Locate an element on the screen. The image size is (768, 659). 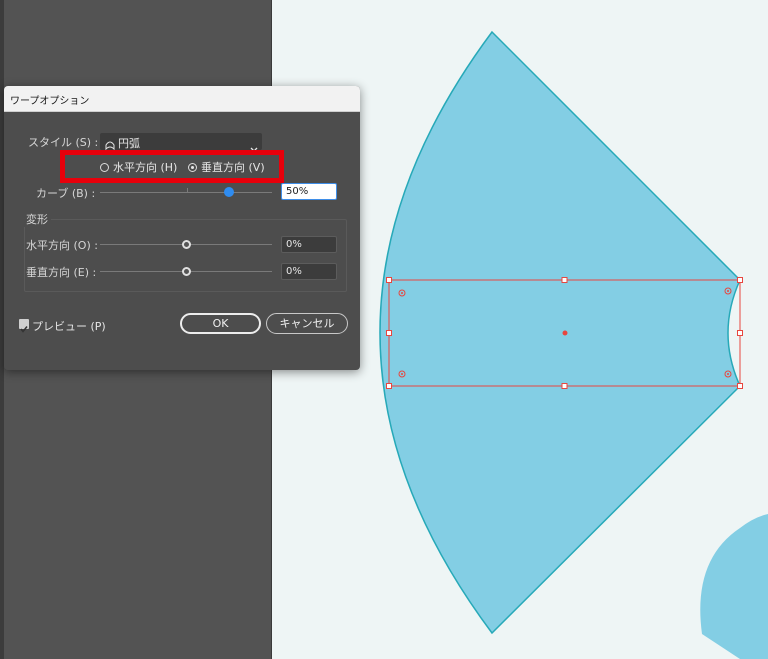
bend-slider-knob is located at coordinates (229, 192).